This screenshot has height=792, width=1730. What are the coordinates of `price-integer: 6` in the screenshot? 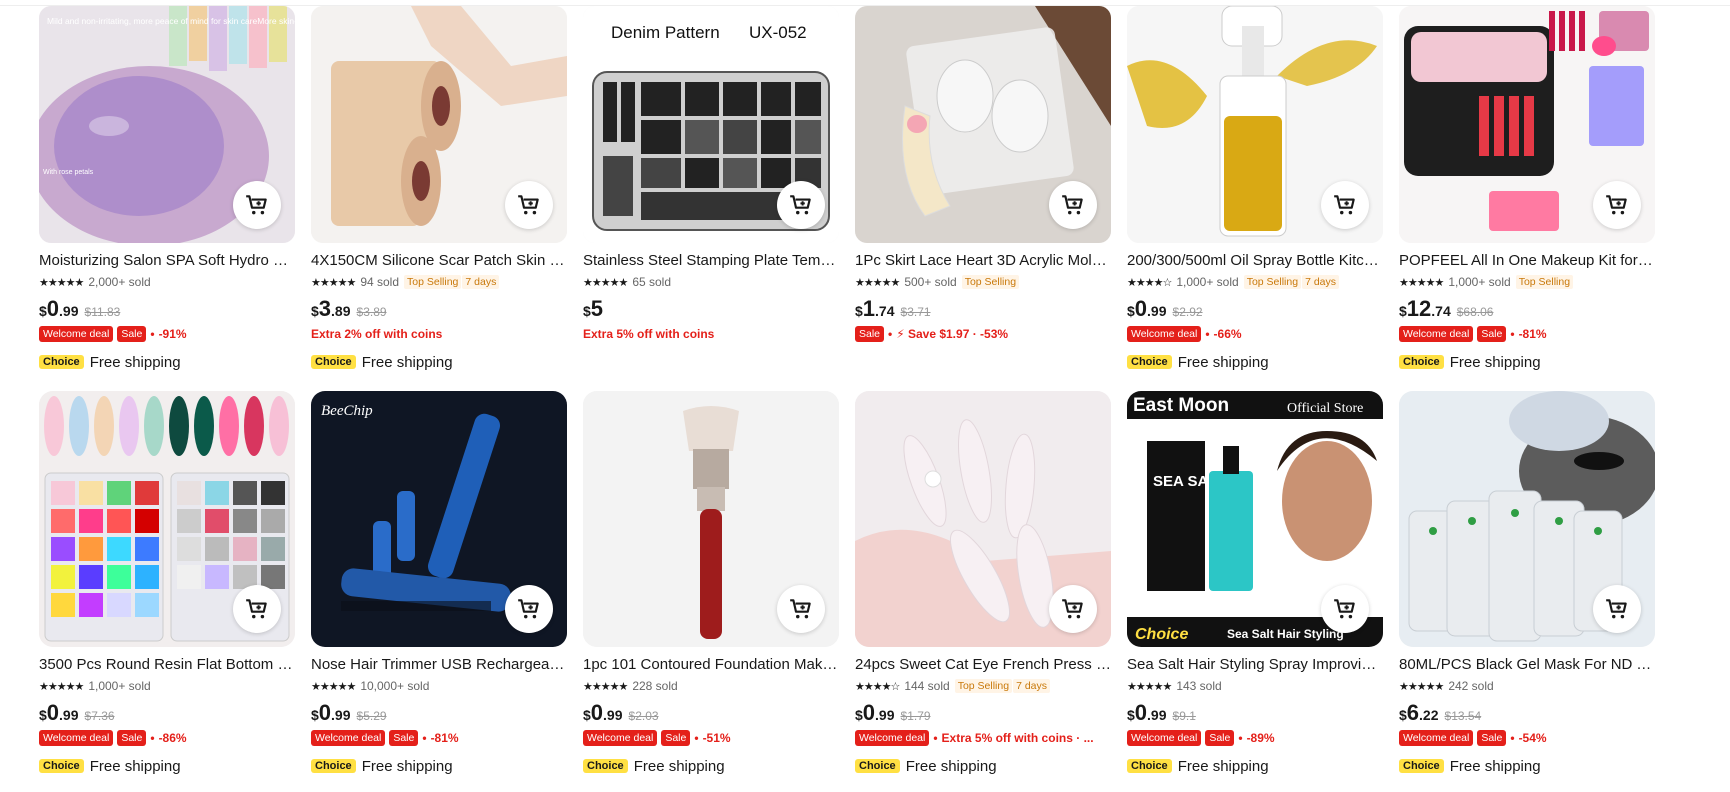 It's located at (1413, 712).